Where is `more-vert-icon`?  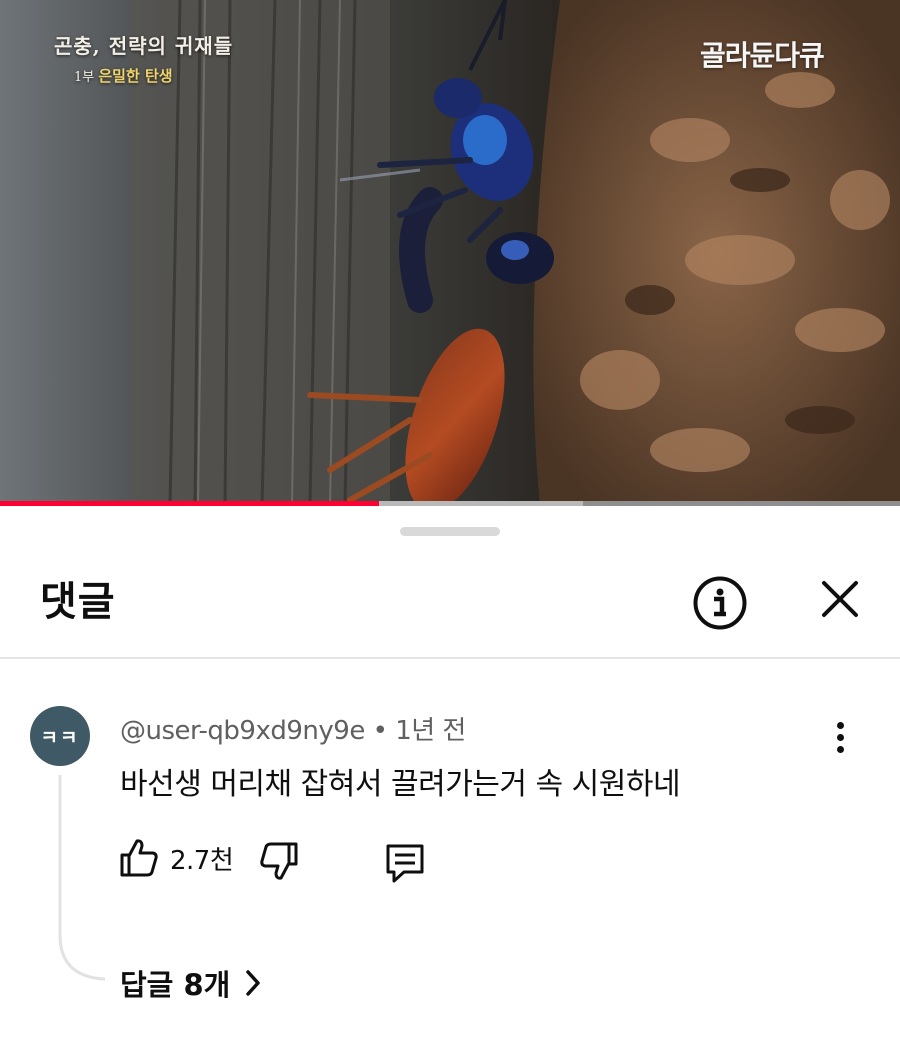
more-vert-icon is located at coordinates (840, 725).